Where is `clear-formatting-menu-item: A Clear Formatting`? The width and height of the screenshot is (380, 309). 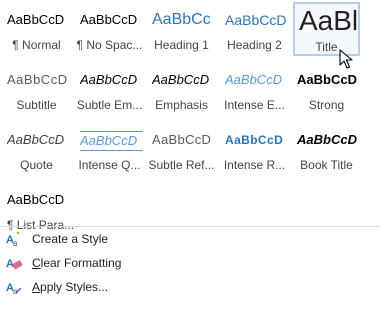
clear-formatting-menu-item: A Clear Formatting is located at coordinates (190, 263).